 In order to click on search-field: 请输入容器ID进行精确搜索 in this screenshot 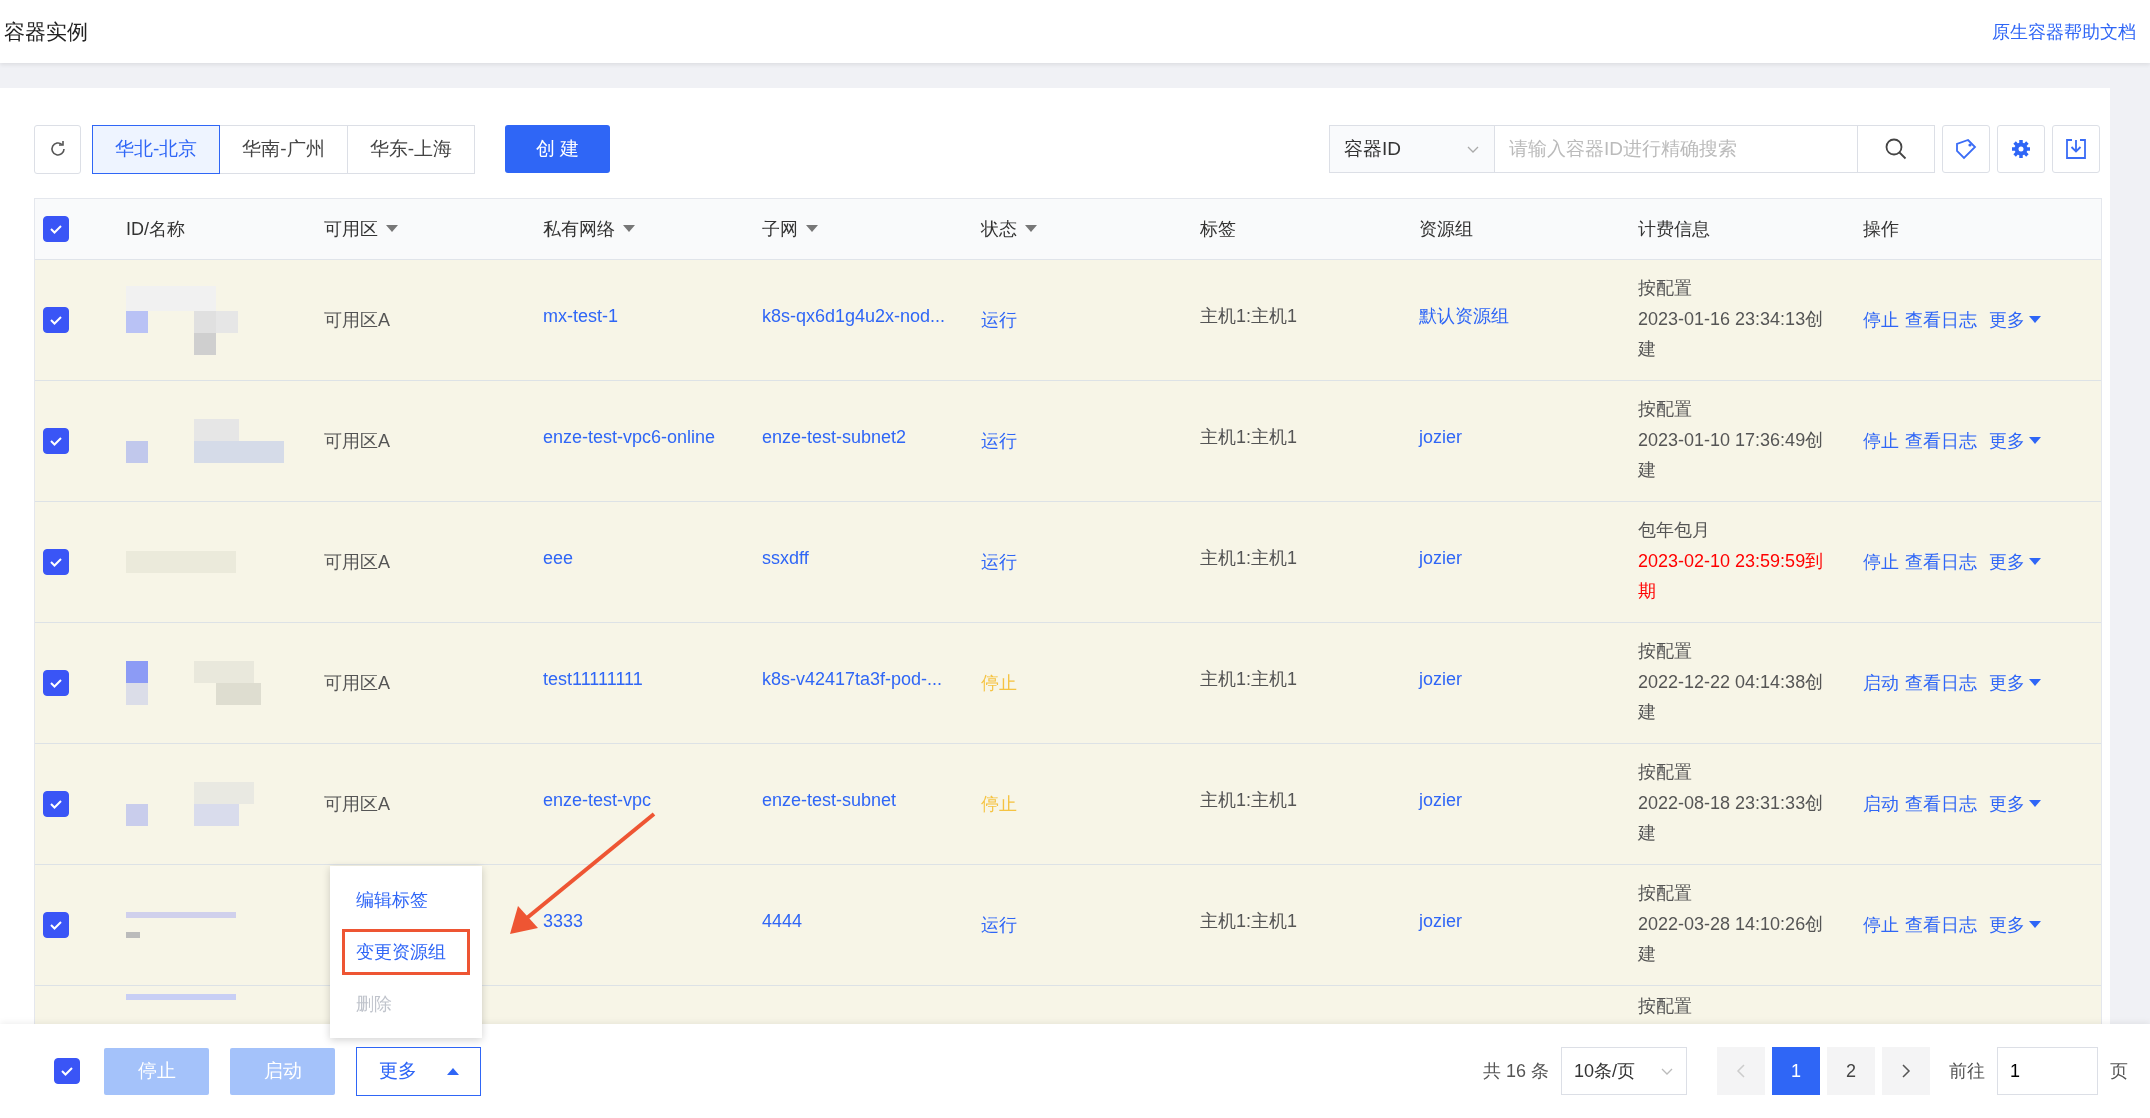, I will do `click(1676, 149)`.